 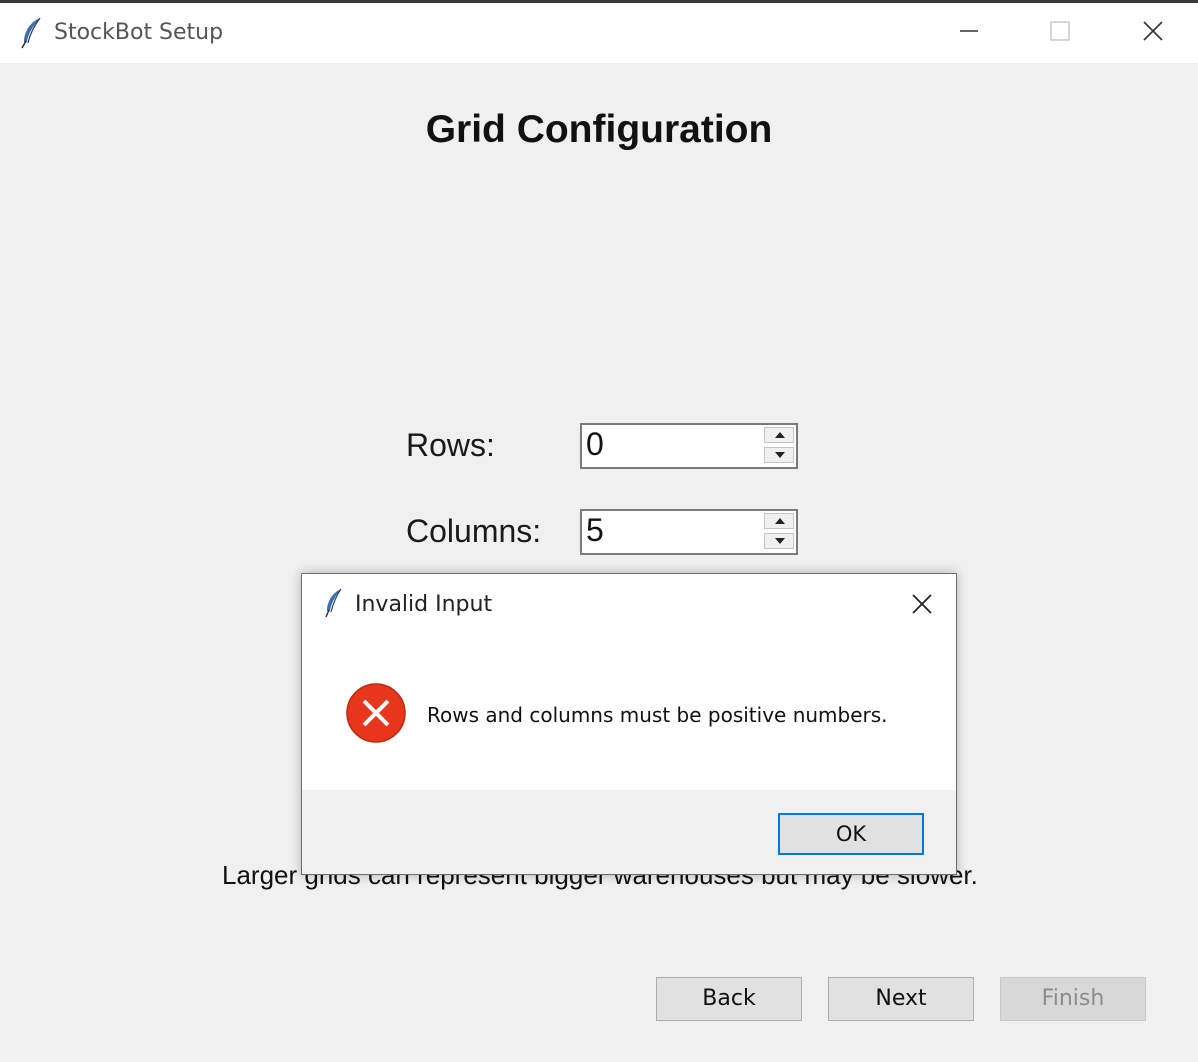 What do you see at coordinates (1073, 999) in the screenshot?
I see `finish-button: Finish` at bounding box center [1073, 999].